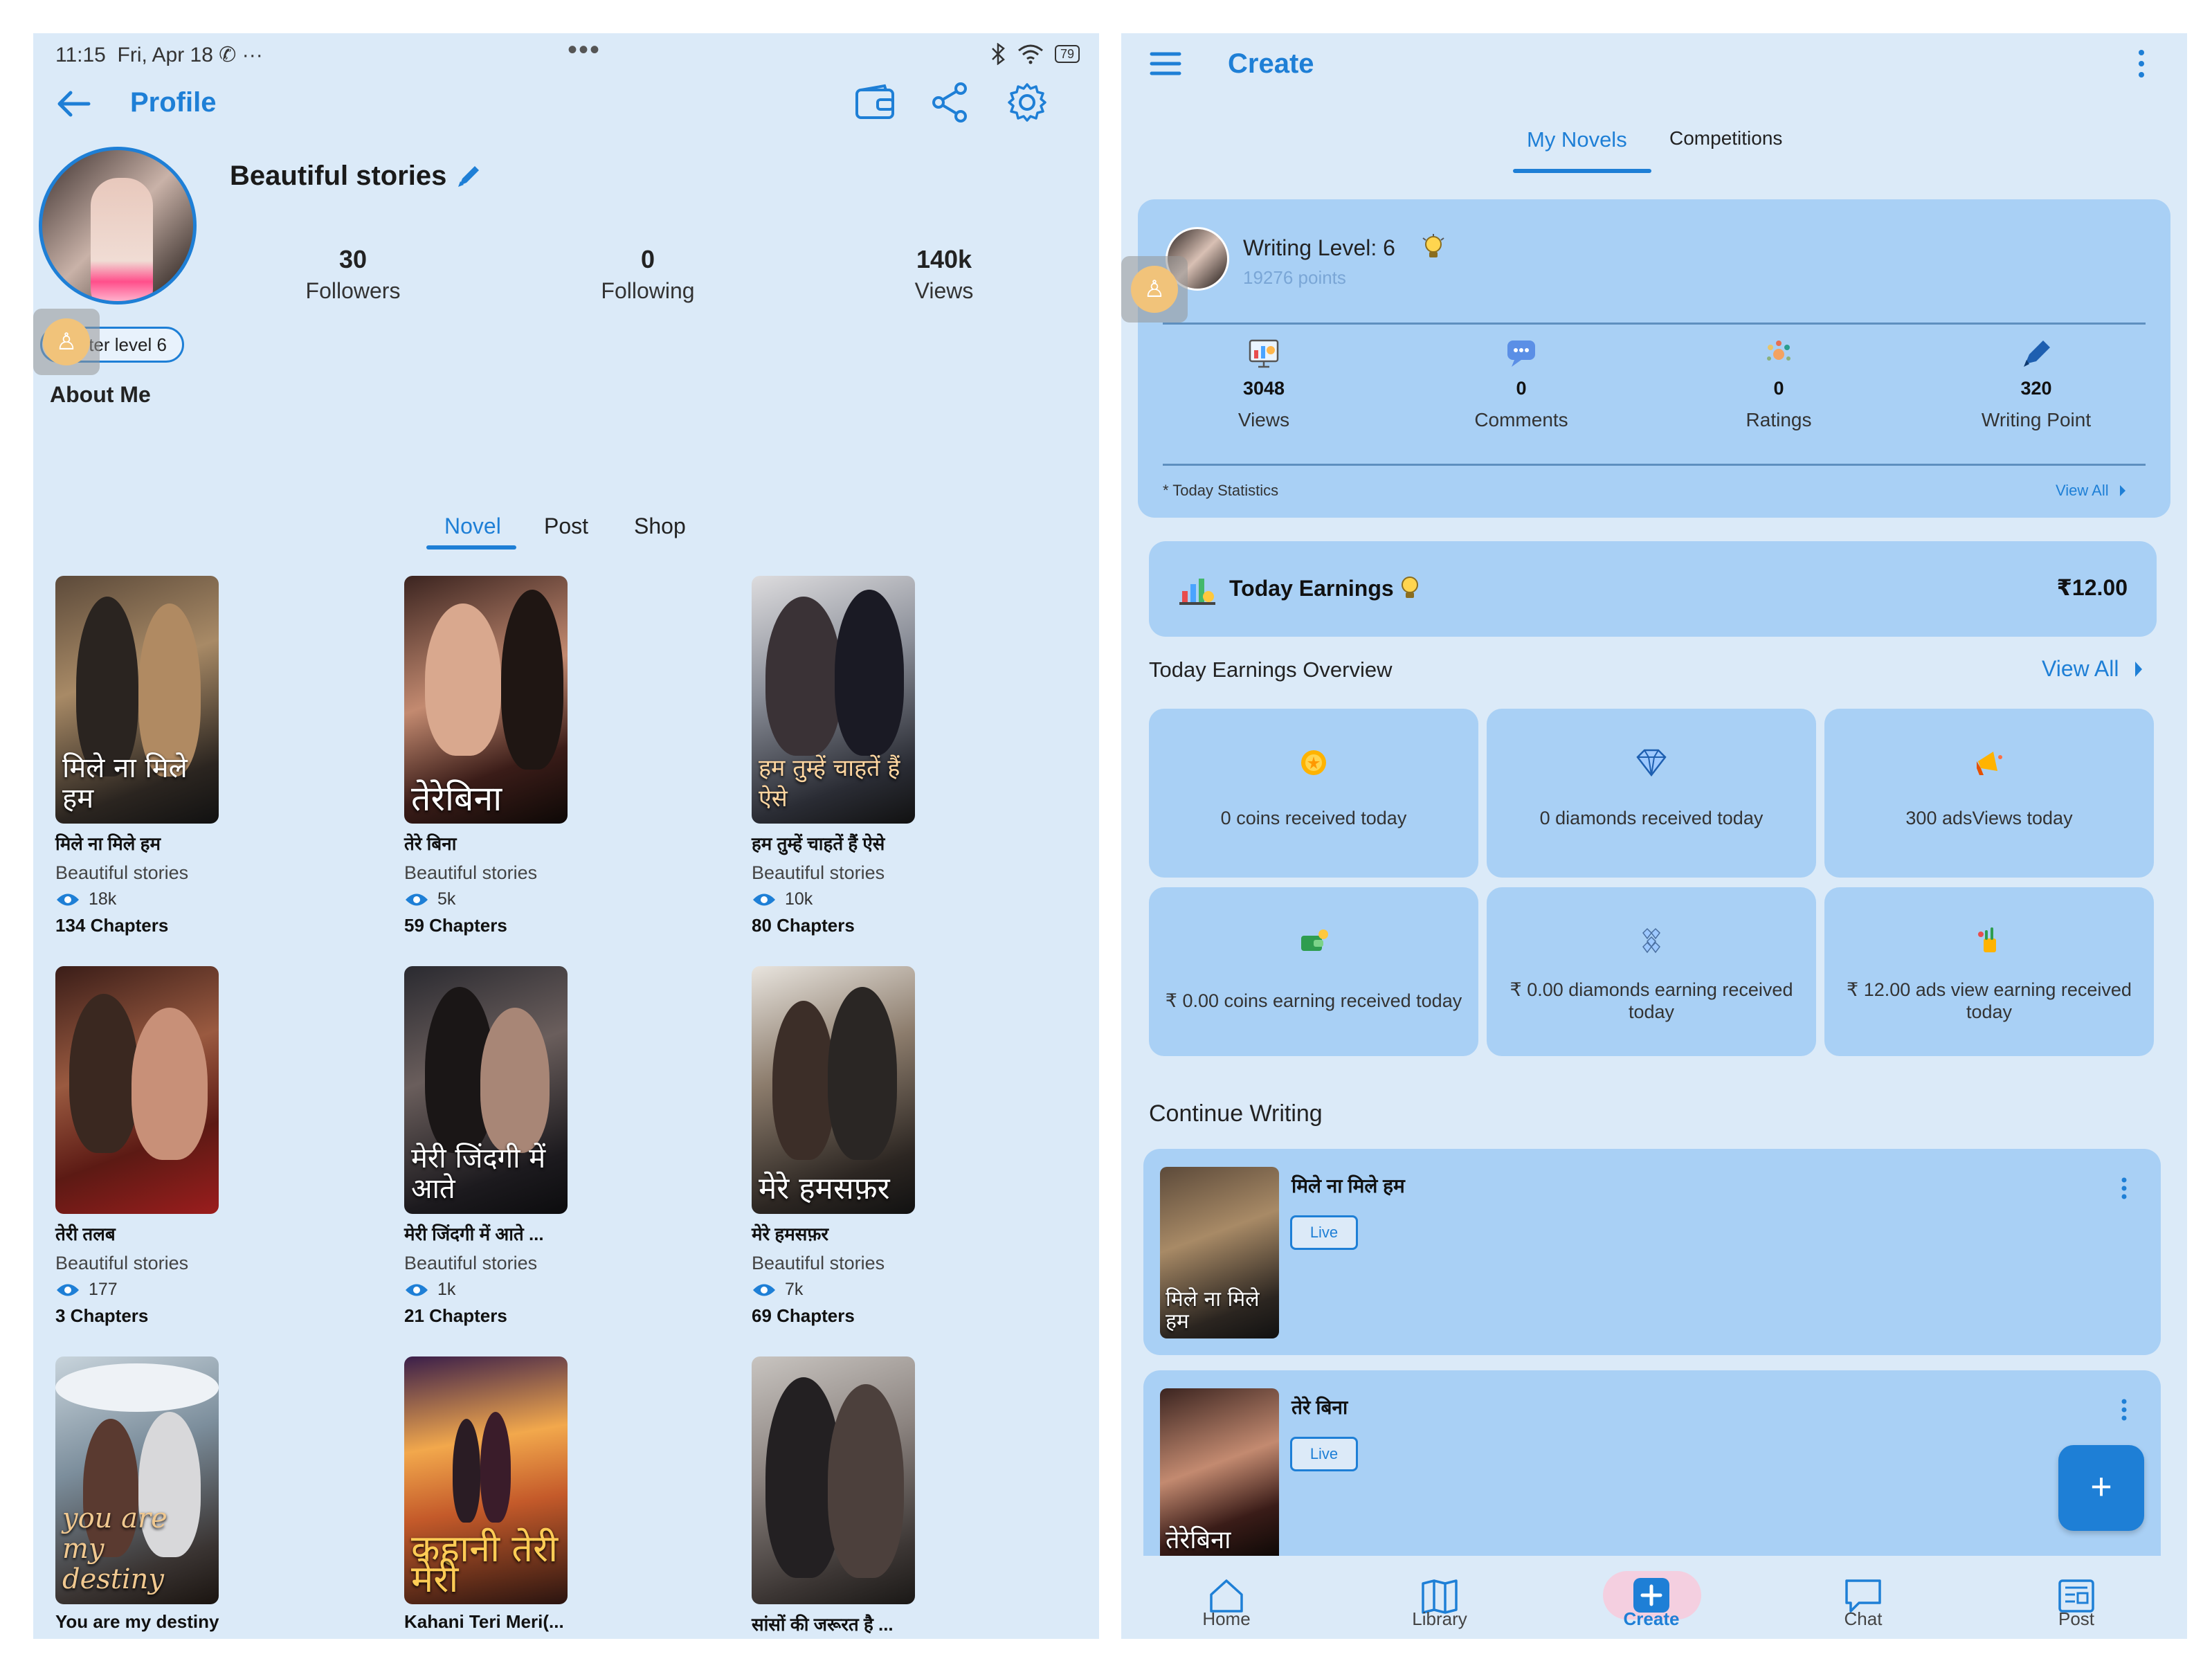 Image resolution: width=2212 pixels, height=1661 pixels. Describe the element at coordinates (1433, 248) in the screenshot. I see `lightbulb-icon` at that location.